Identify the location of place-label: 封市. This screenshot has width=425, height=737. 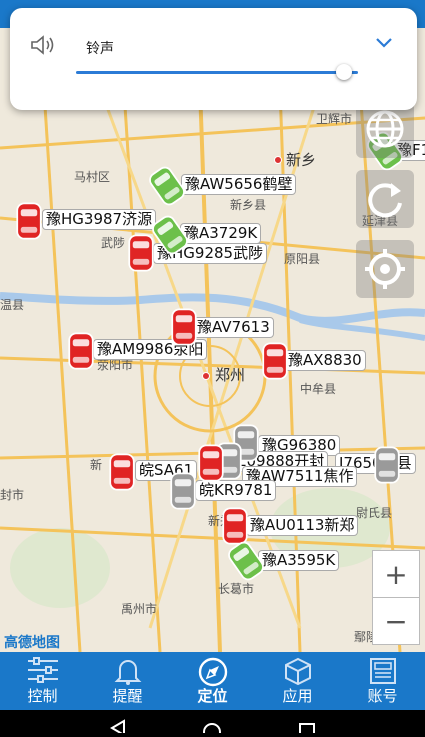
(12, 495).